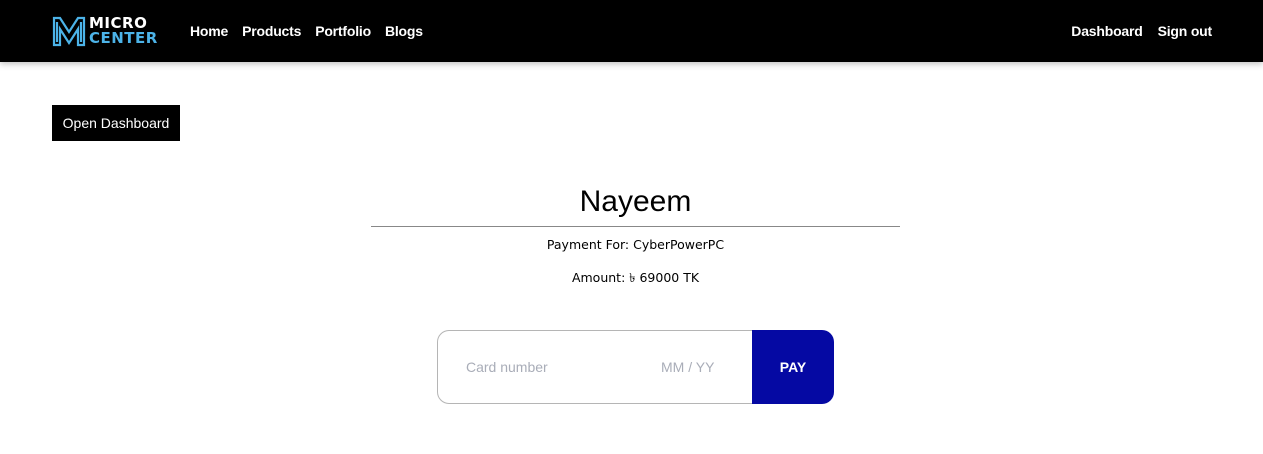  I want to click on pay-button: PAY, so click(793, 367).